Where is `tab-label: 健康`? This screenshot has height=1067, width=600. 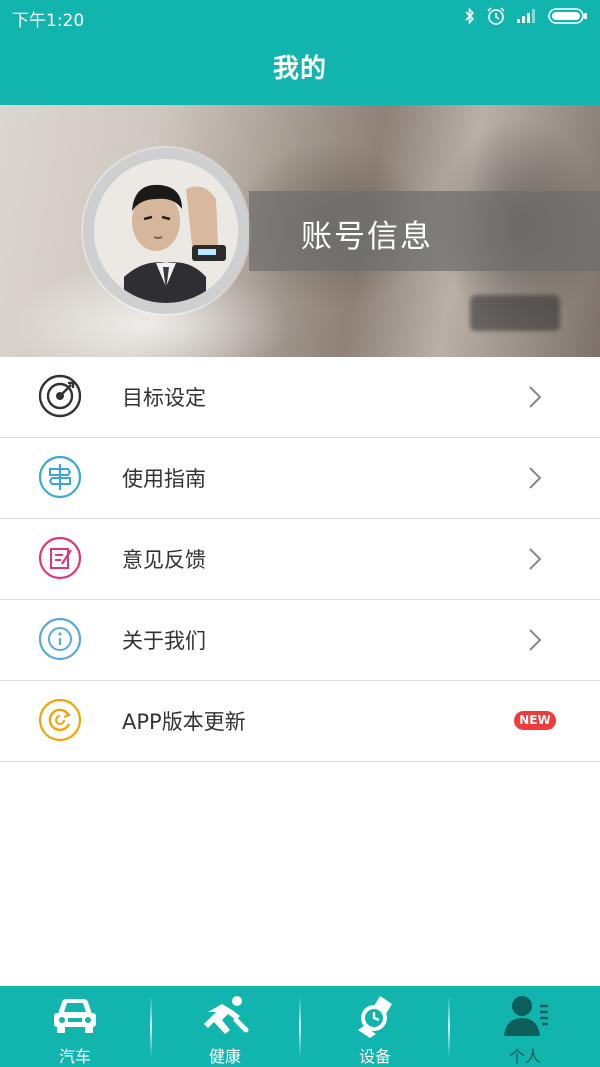
tab-label: 健康 is located at coordinates (224, 1056).